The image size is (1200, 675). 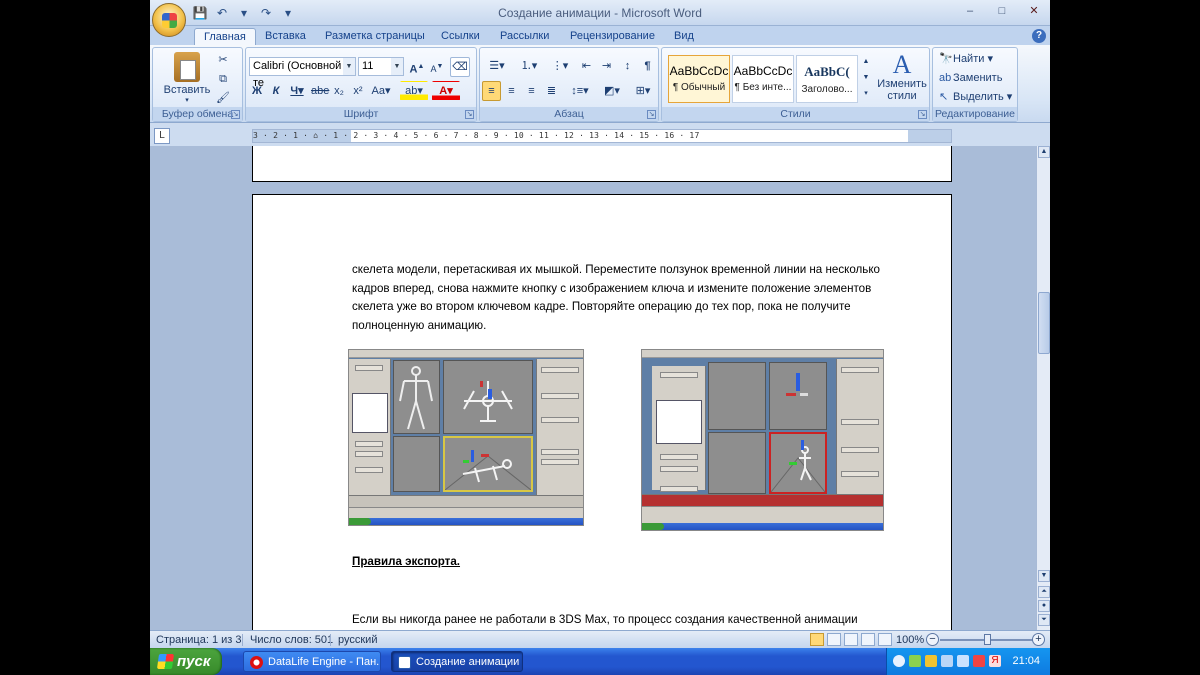 What do you see at coordinates (358, 91) in the screenshot?
I see `superscript-button: x²` at bounding box center [358, 91].